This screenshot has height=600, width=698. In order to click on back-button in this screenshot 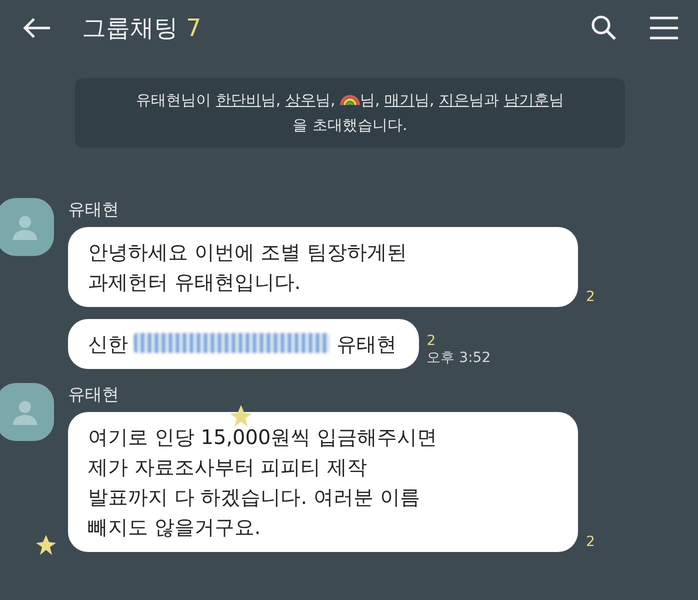, I will do `click(37, 28)`.